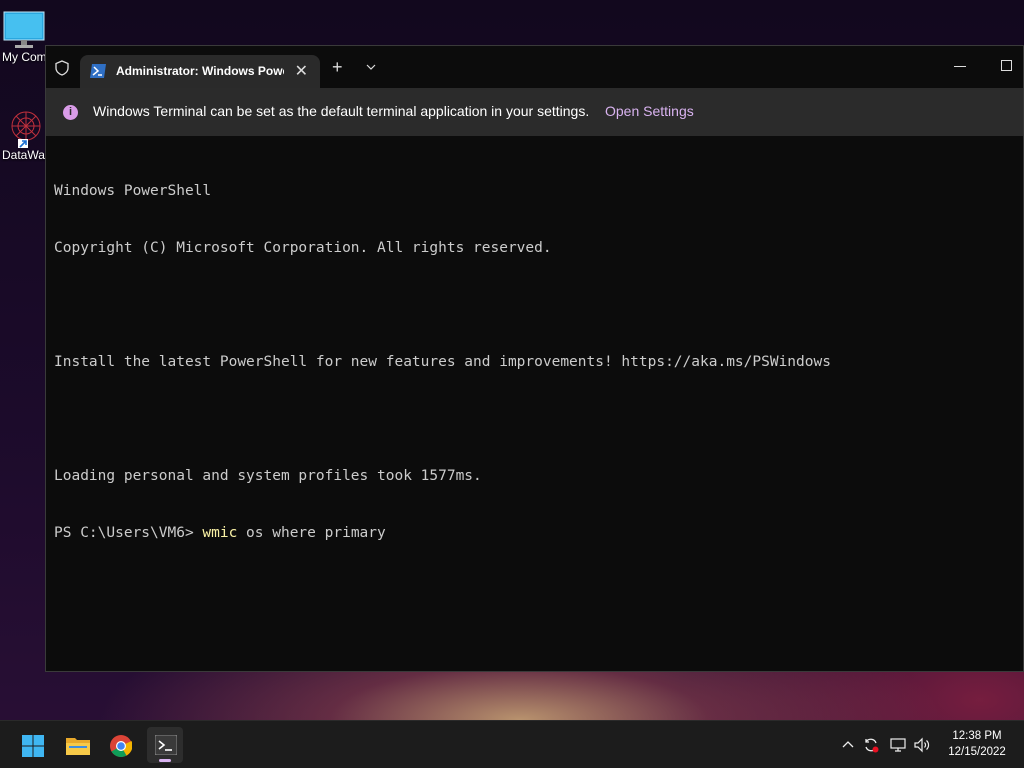 The width and height of the screenshot is (1024, 768). I want to click on datawarrior-icon, so click(26, 129).